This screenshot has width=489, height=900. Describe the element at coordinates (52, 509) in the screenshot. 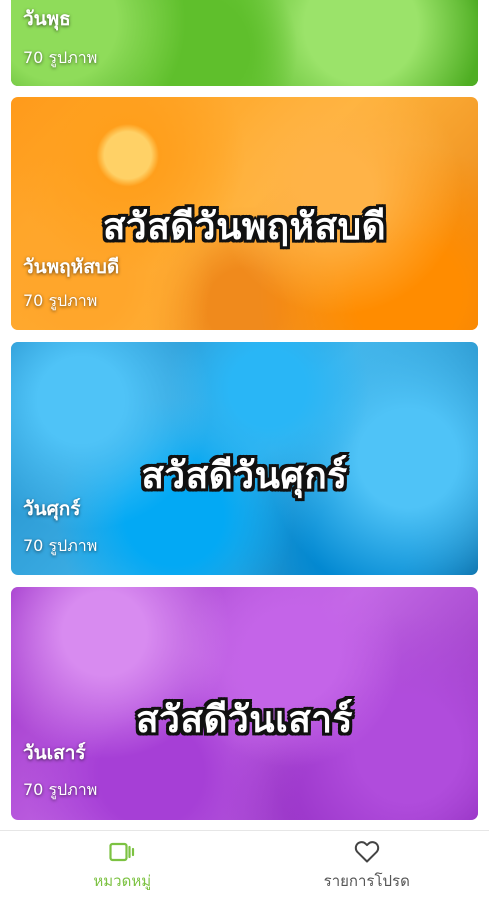

I see `card-title: วันศุกร์` at that location.